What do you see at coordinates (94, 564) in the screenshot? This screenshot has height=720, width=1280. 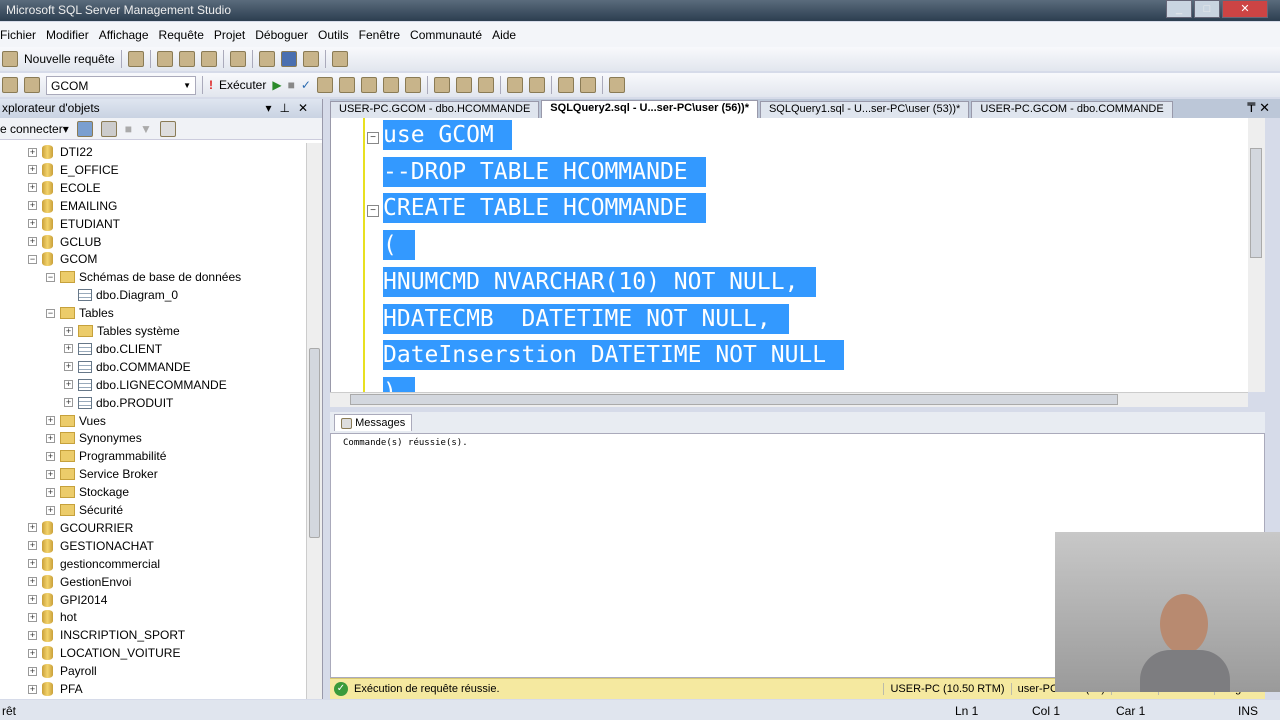 I see `tree-item: + gestioncommercial` at bounding box center [94, 564].